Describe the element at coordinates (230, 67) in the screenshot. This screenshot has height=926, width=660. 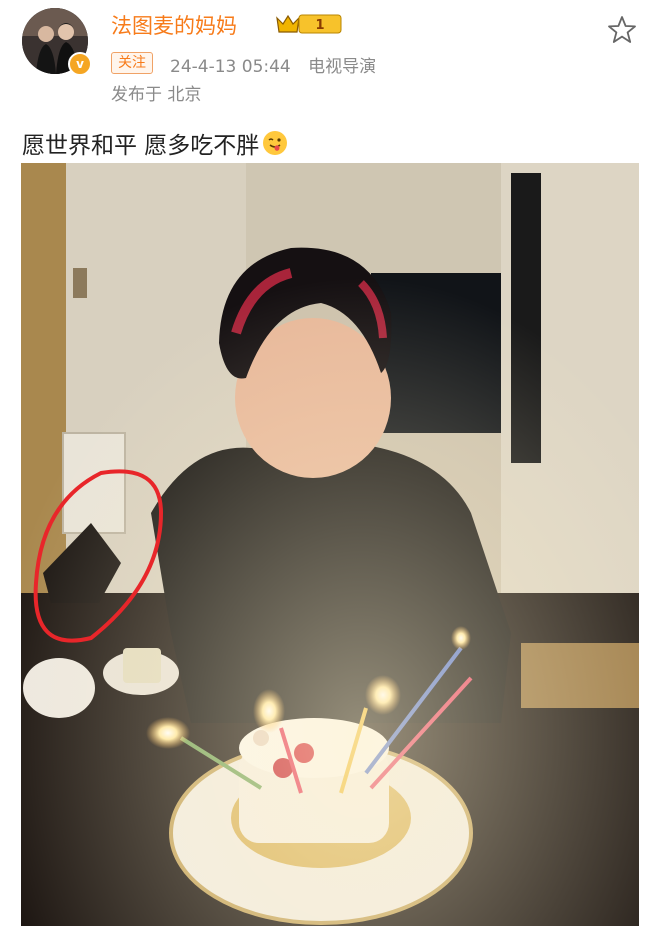
I see `post-timestamp: 24-4-13 05:44` at that location.